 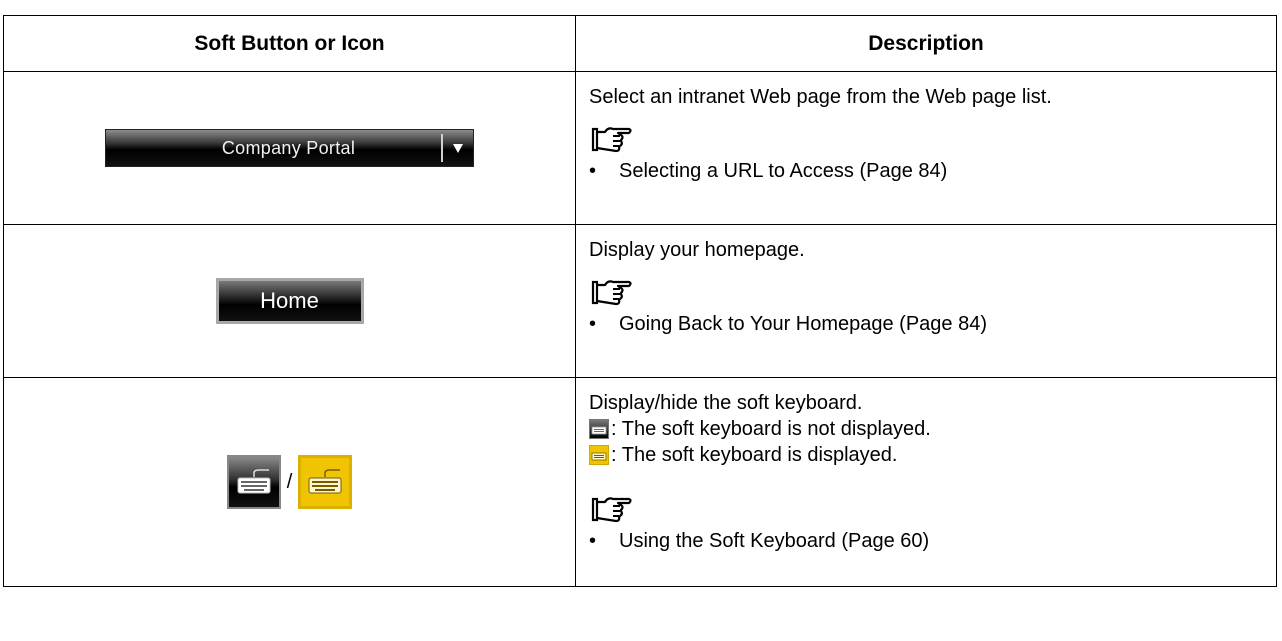 What do you see at coordinates (803, 324) in the screenshot?
I see `reference-link: Going Back to Your Homepage (Page 84)` at bounding box center [803, 324].